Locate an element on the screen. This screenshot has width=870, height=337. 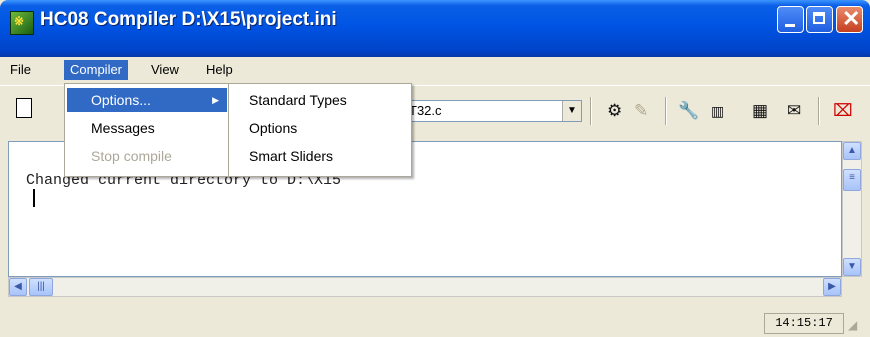
options-submenu: Standard Types Options Smart Sliders is located at coordinates (320, 130).